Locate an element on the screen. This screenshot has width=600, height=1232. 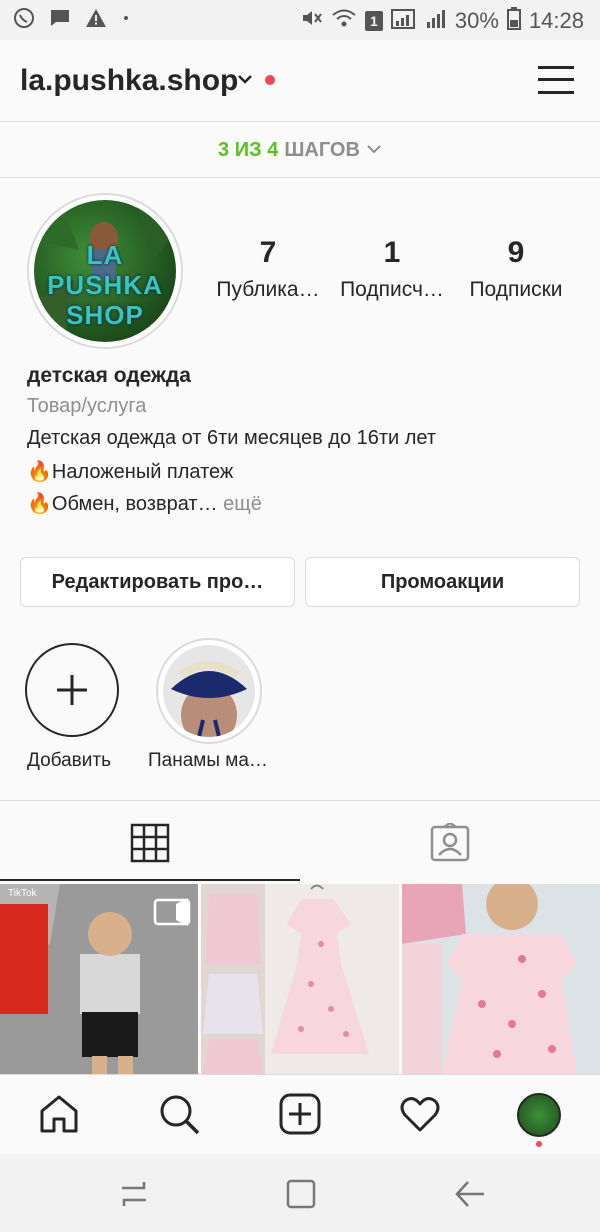
stat-following: 9 Подписки is located at coordinates (516, 269).